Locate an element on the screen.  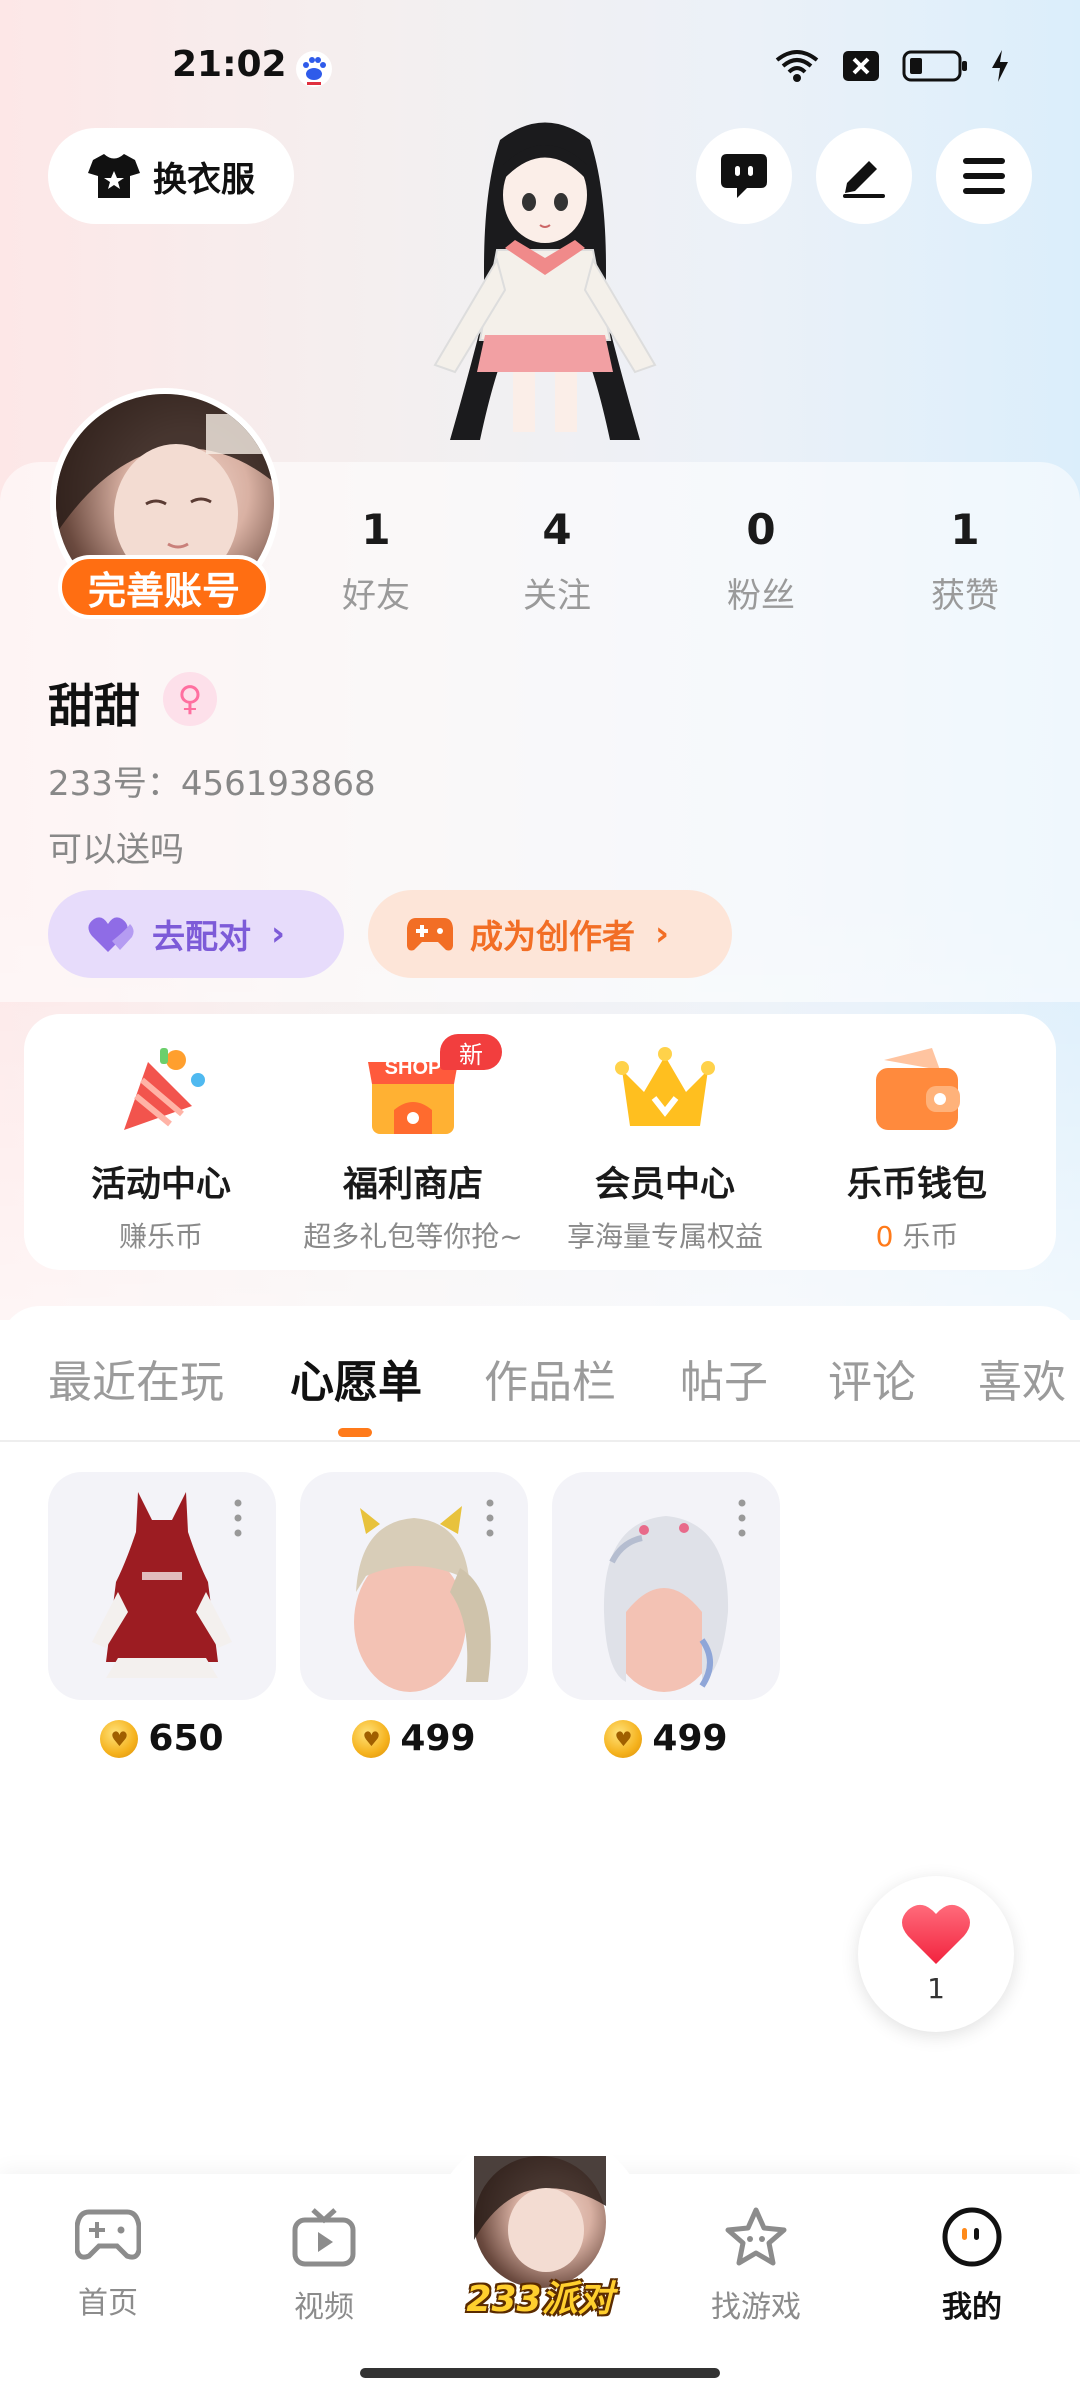
tshirt-icon is located at coordinates (114, 176).